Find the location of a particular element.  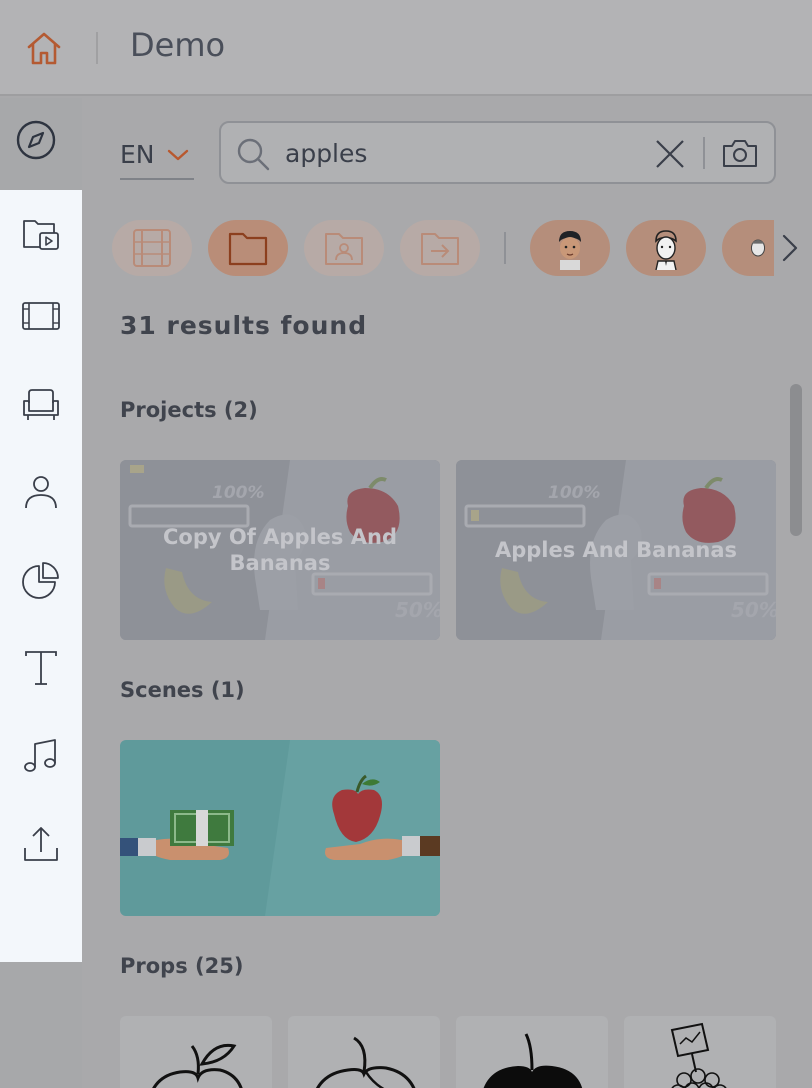

shared-folder-filter-chip is located at coordinates (440, 248).